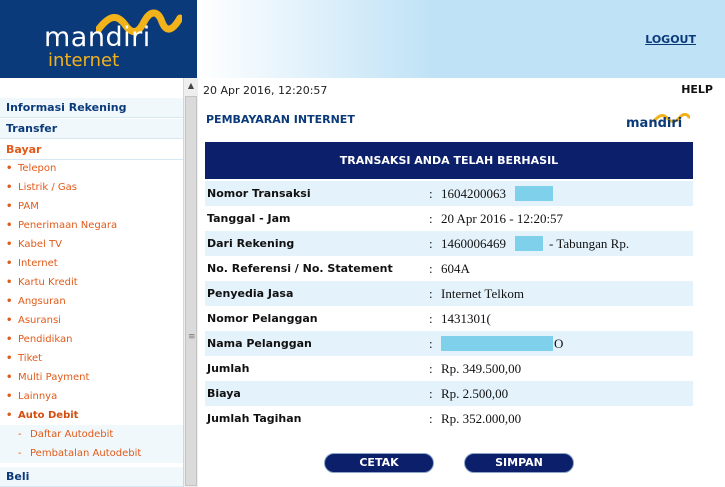 This screenshot has width=725, height=487. I want to click on sidebar-item-label: Telepon, so click(37, 168).